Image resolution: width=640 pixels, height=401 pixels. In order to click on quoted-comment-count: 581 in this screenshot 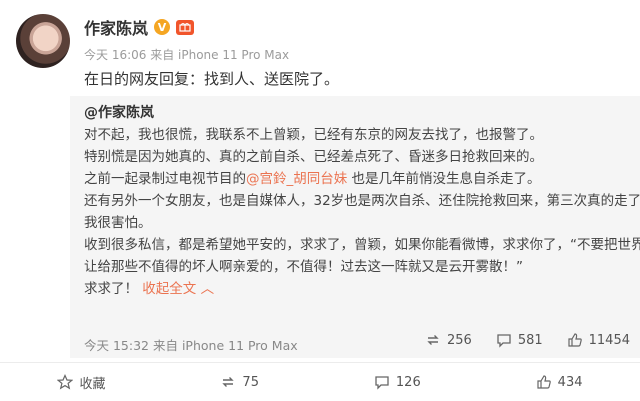, I will do `click(530, 340)`.